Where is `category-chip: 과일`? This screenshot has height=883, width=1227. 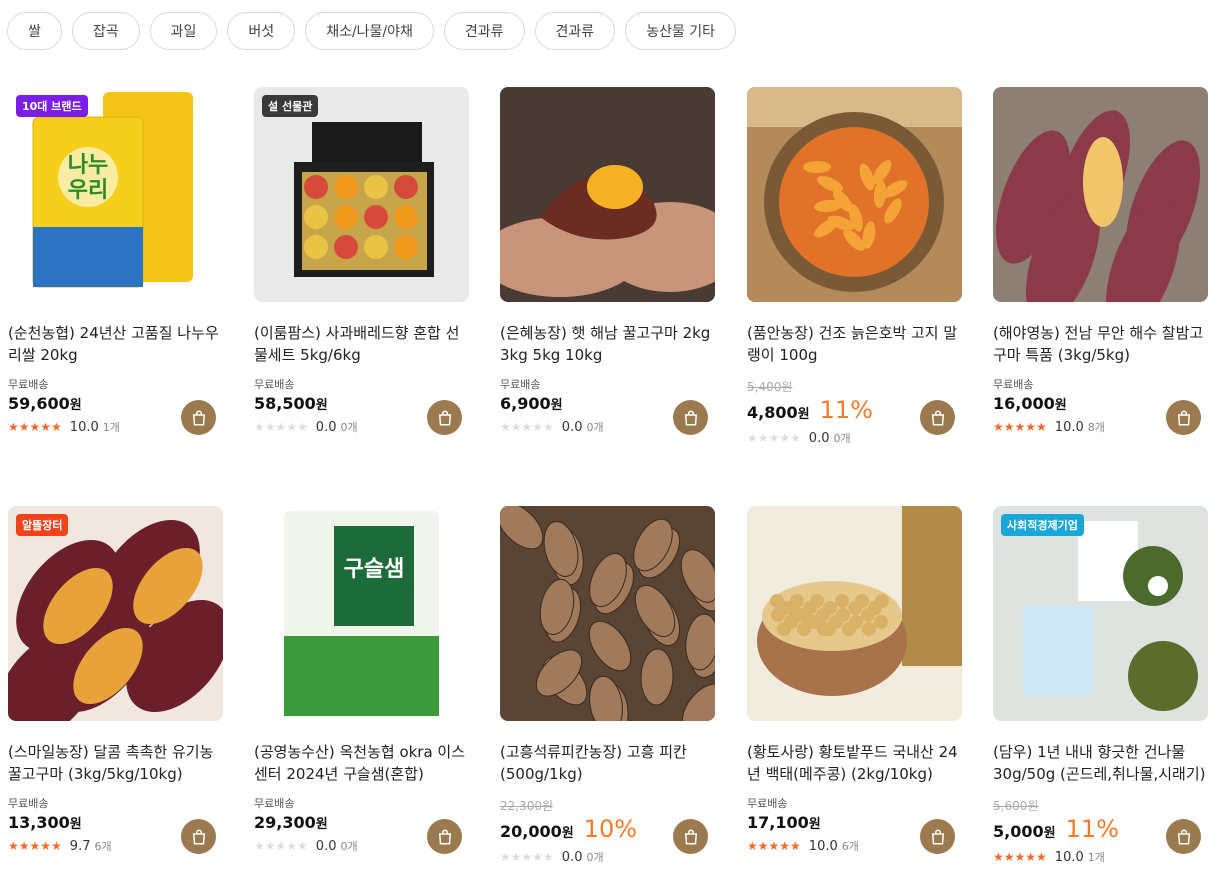 category-chip: 과일 is located at coordinates (183, 31).